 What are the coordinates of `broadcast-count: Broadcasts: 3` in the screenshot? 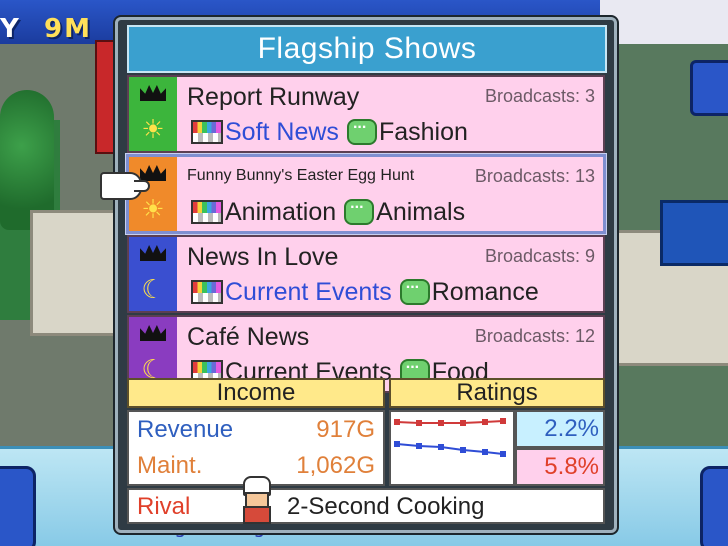 It's located at (539, 96).